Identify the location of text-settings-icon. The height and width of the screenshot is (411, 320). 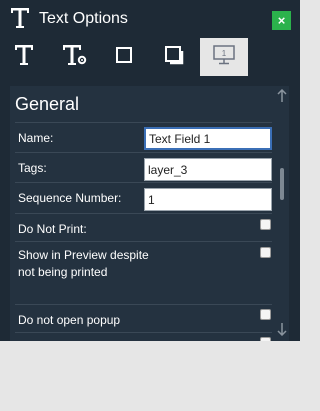
(74, 57).